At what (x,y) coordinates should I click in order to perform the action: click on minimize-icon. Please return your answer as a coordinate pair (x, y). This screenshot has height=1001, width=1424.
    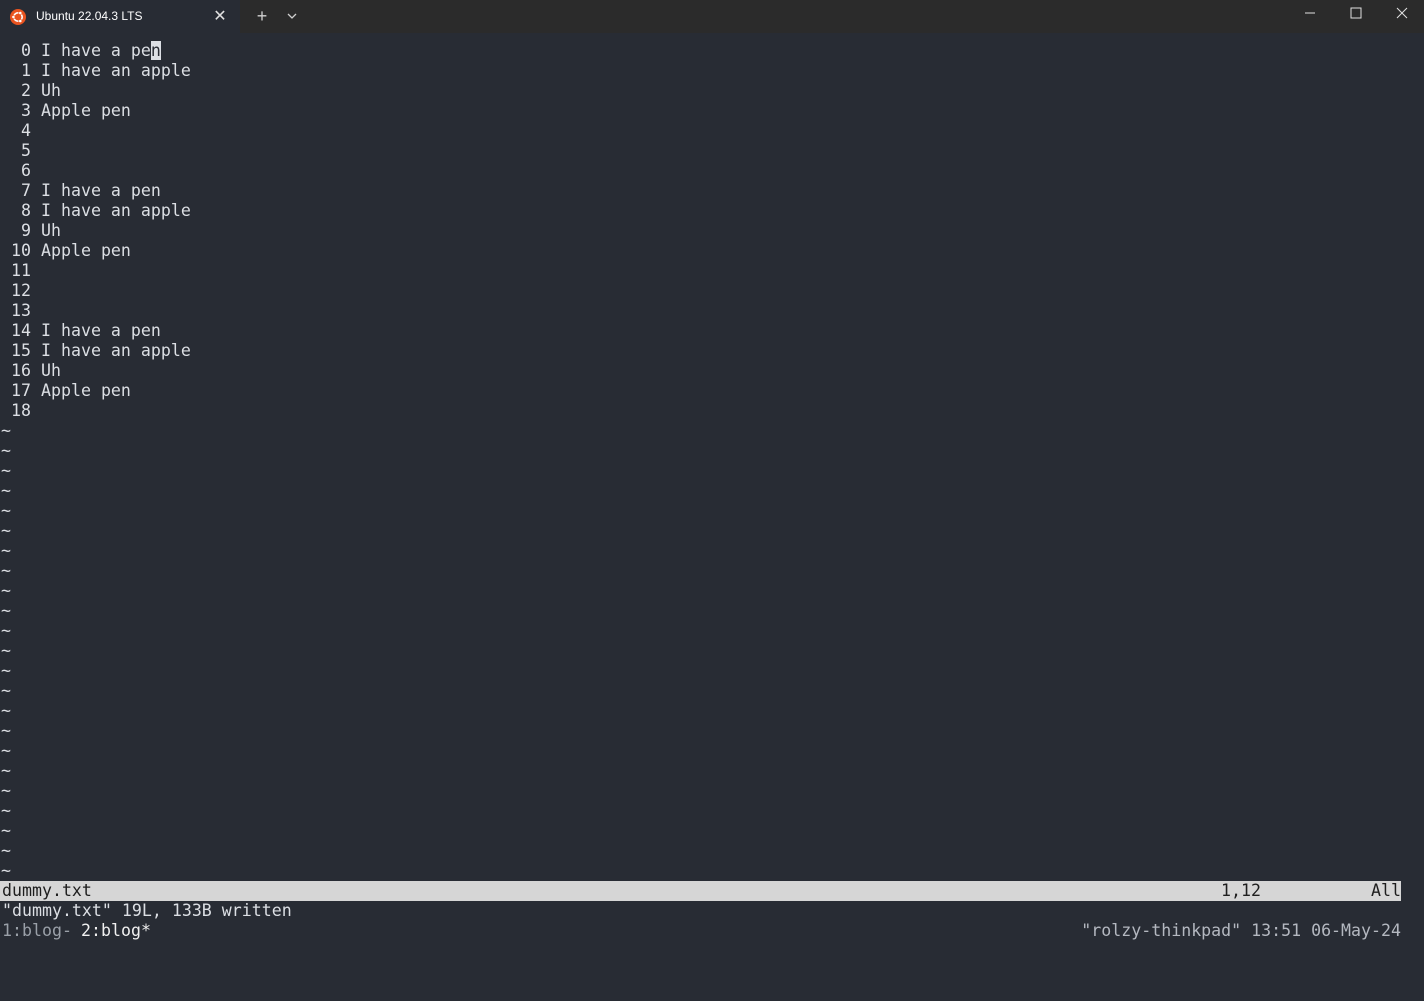
    Looking at the image, I should click on (1310, 15).